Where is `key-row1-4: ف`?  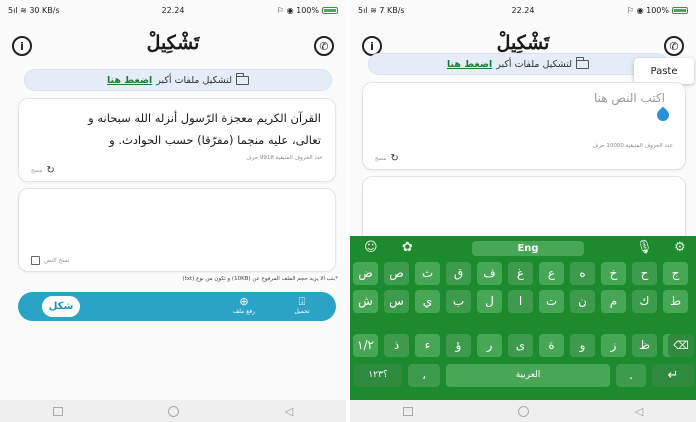 key-row1-4: ف is located at coordinates (489, 273).